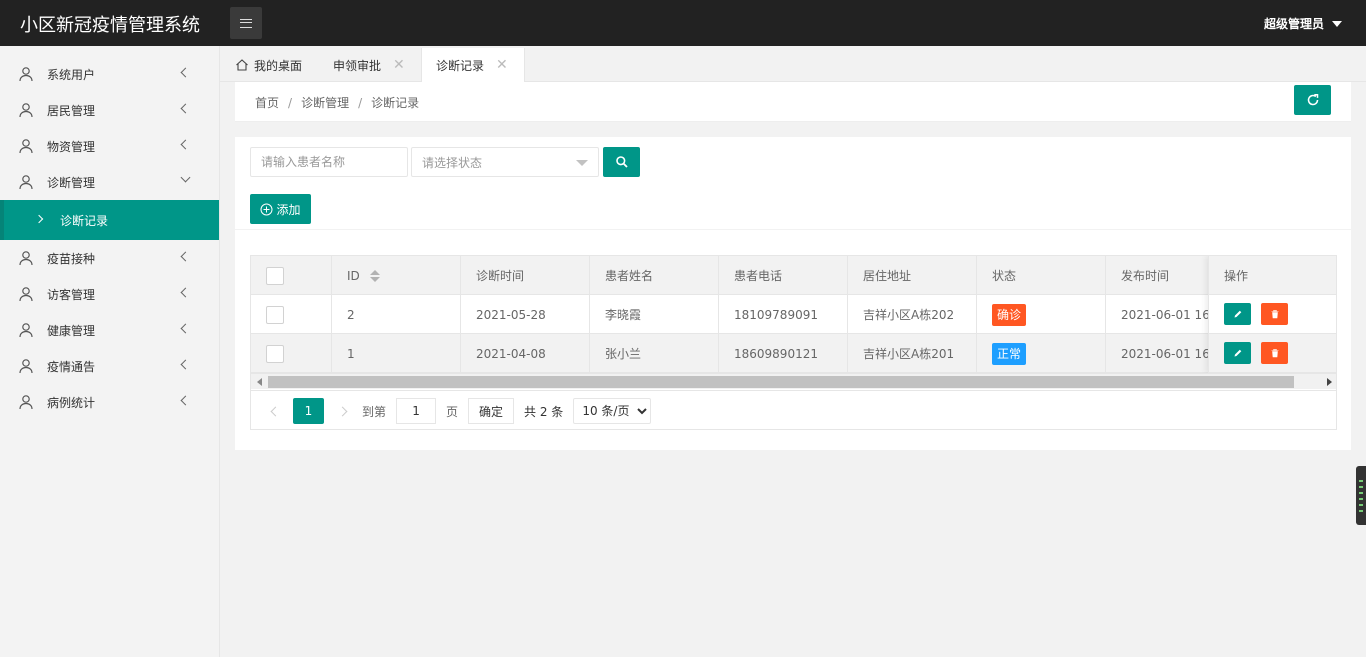  What do you see at coordinates (505, 162) in the screenshot?
I see `status-select: 请选择状态` at bounding box center [505, 162].